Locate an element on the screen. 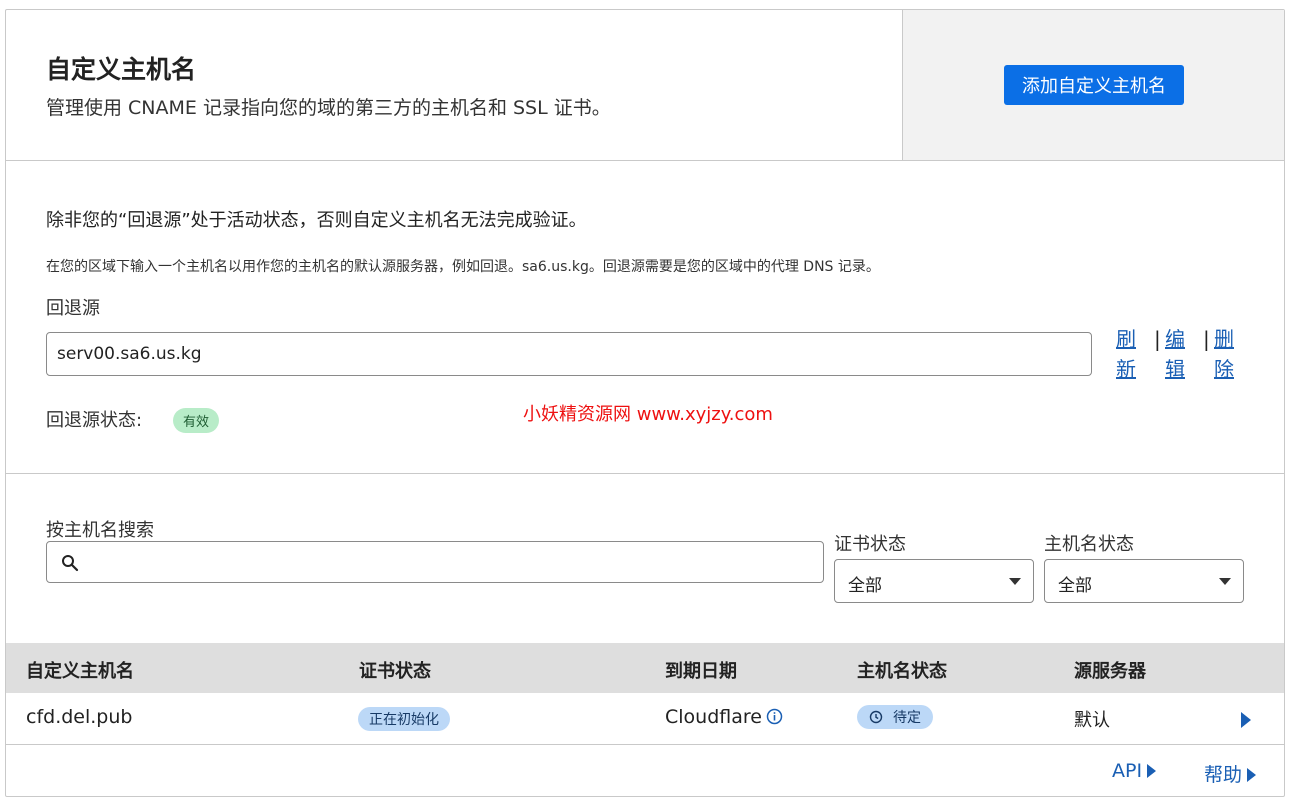 The width and height of the screenshot is (1292, 804). column-header-expiry: 到期日期 is located at coordinates (701, 671).